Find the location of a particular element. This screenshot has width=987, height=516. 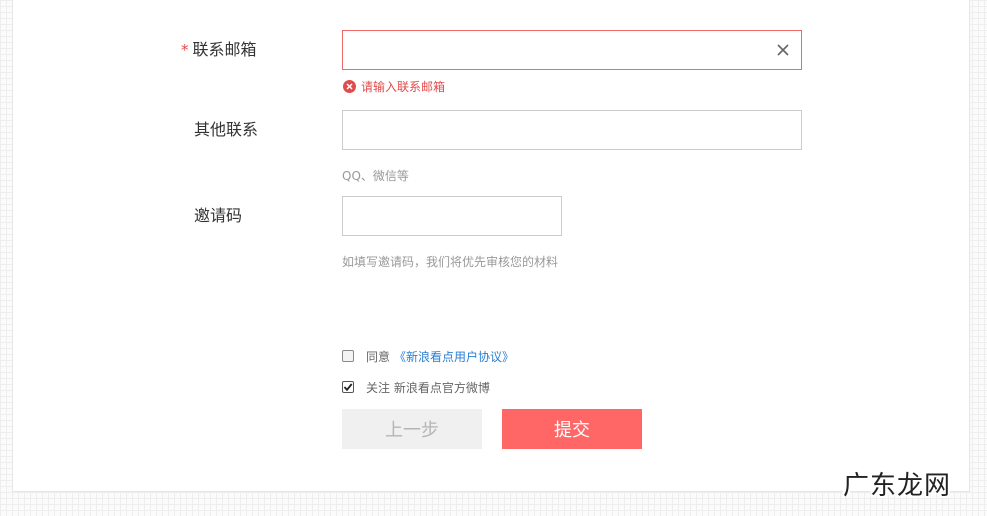

invite-code-field is located at coordinates (453, 216).